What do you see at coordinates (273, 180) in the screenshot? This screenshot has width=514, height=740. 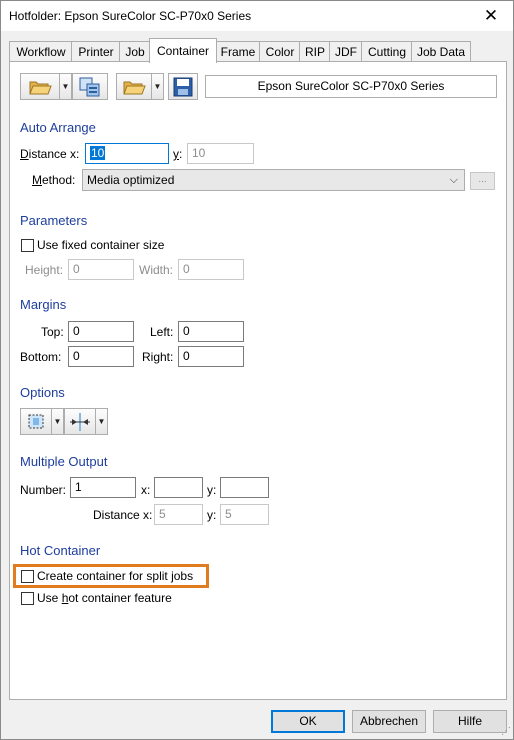 I see `method-combo: Media optimized ⌵` at bounding box center [273, 180].